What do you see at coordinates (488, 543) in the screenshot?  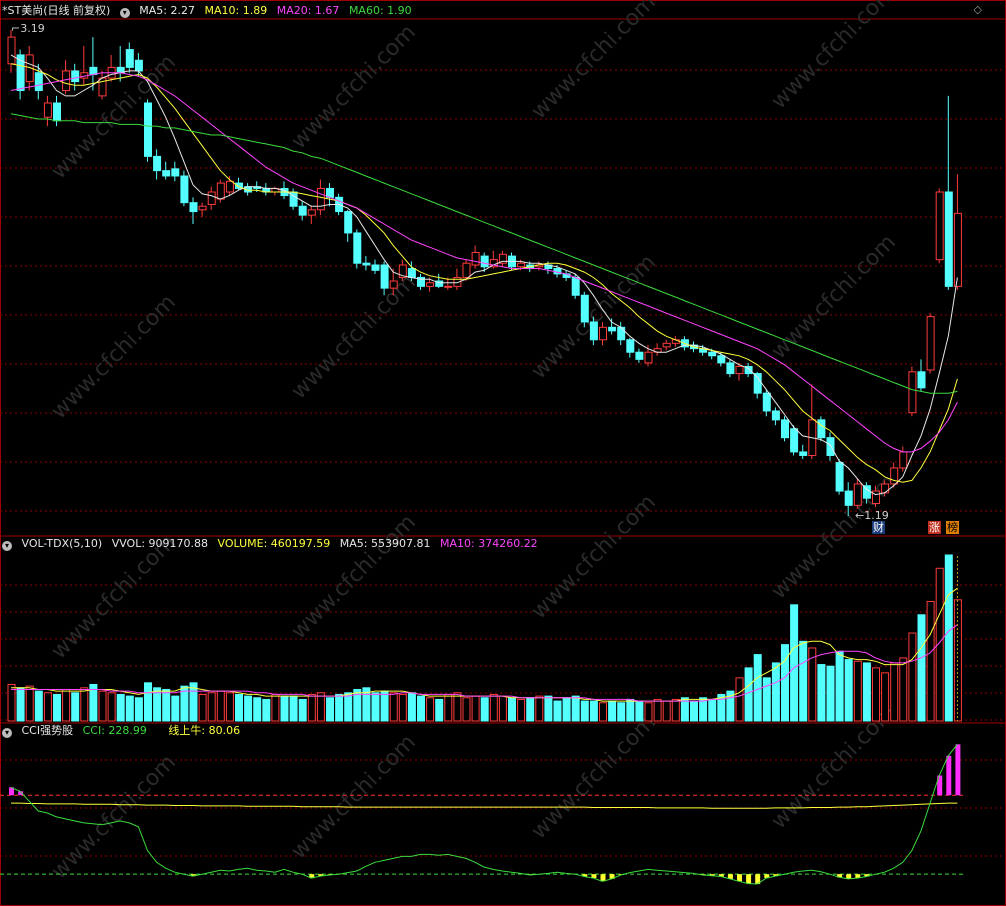 I see `vol-ma10-label: MA10: 374260.22` at bounding box center [488, 543].